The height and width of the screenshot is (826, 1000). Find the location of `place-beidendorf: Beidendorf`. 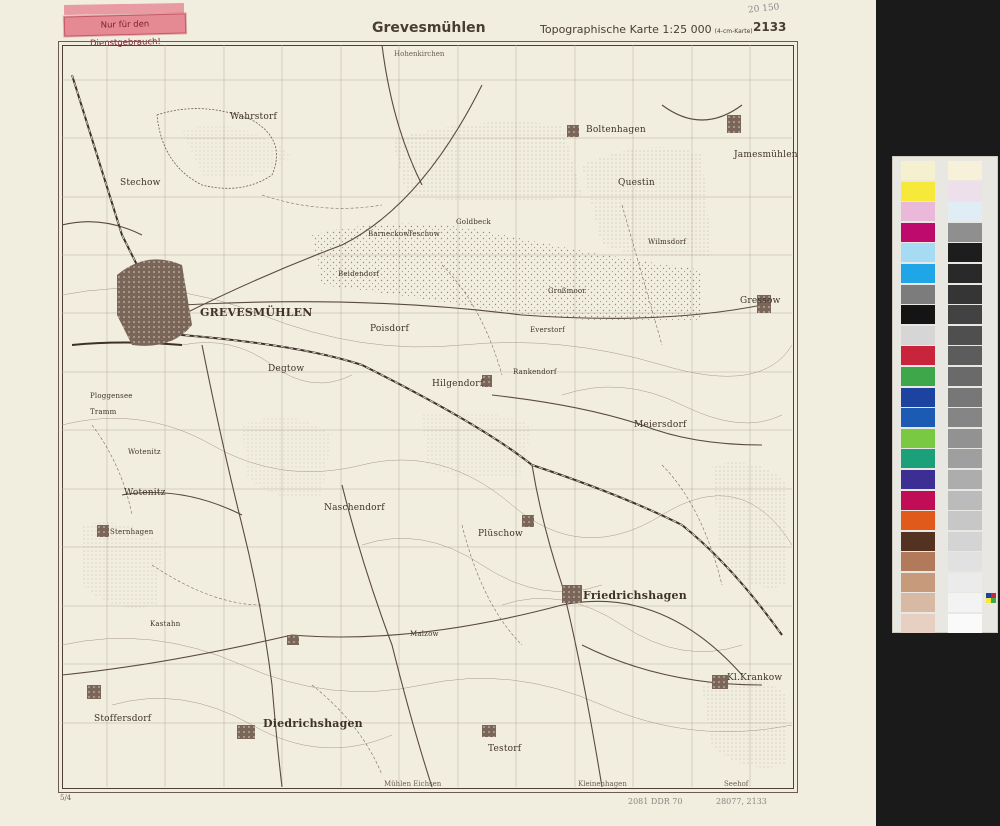

place-beidendorf: Beidendorf is located at coordinates (359, 274).